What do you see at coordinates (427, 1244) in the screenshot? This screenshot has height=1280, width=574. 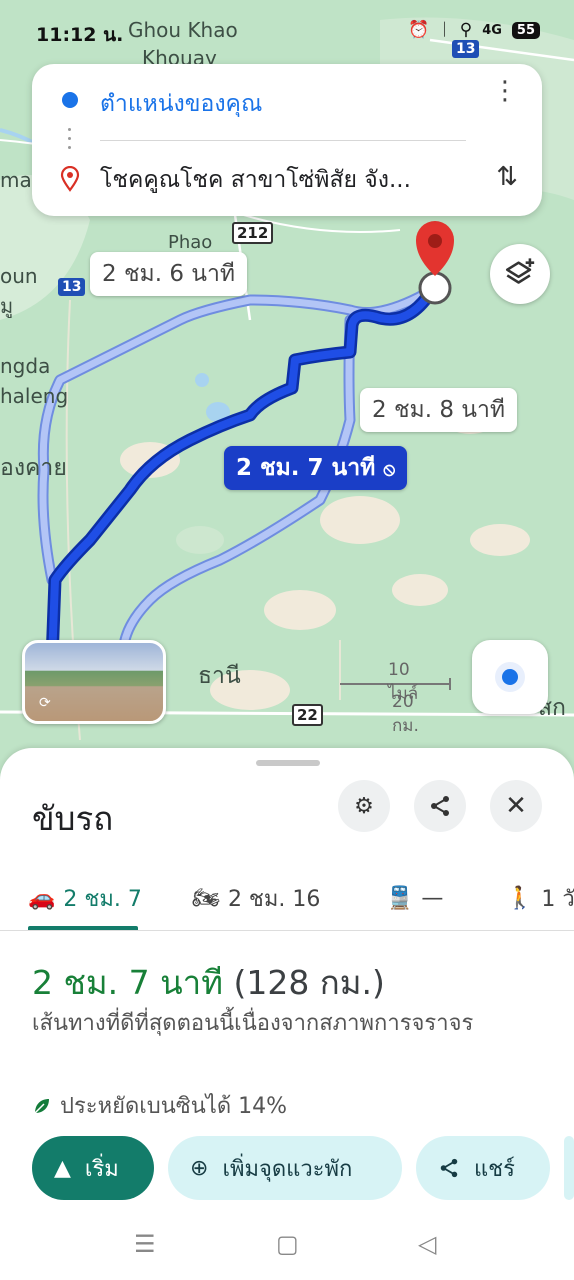 I see `back-icon: ◁` at bounding box center [427, 1244].